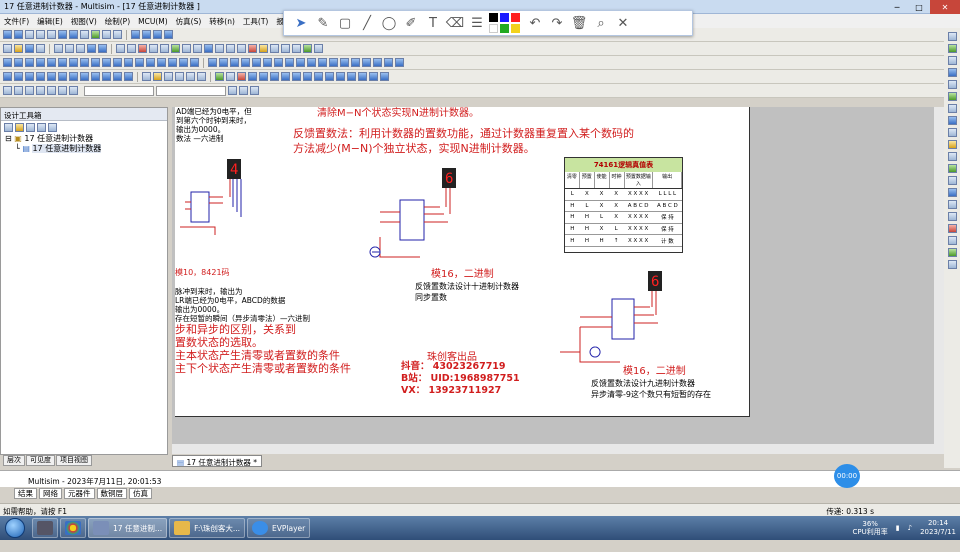 The image size is (960, 552). What do you see at coordinates (91, 48) in the screenshot?
I see `undo-icon` at bounding box center [91, 48].